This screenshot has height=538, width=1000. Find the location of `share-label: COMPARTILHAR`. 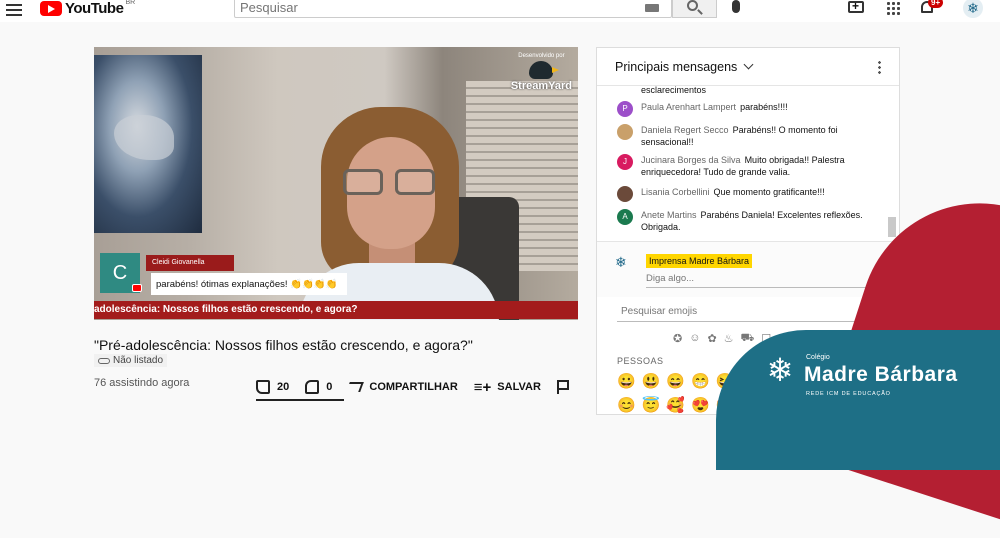

share-label: COMPARTILHAR is located at coordinates (413, 387).